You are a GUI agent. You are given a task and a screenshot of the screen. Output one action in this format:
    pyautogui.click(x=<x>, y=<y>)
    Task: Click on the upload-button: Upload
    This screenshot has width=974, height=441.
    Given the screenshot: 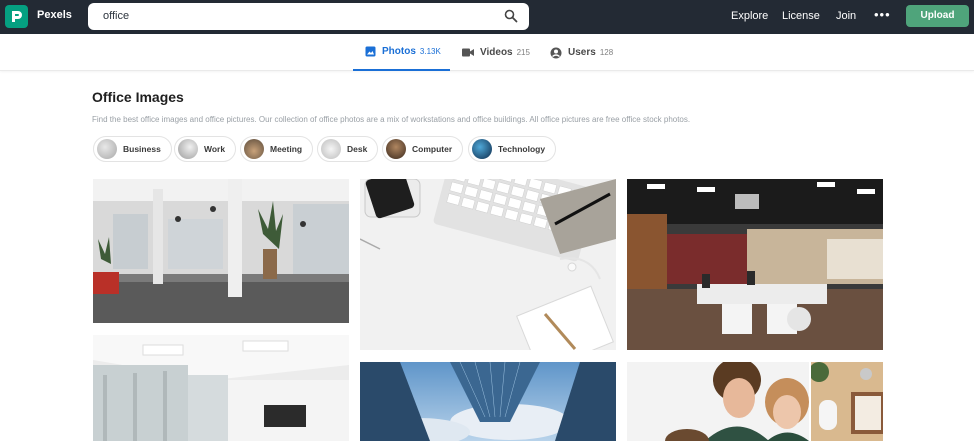 What is the action you would take?
    pyautogui.click(x=937, y=16)
    